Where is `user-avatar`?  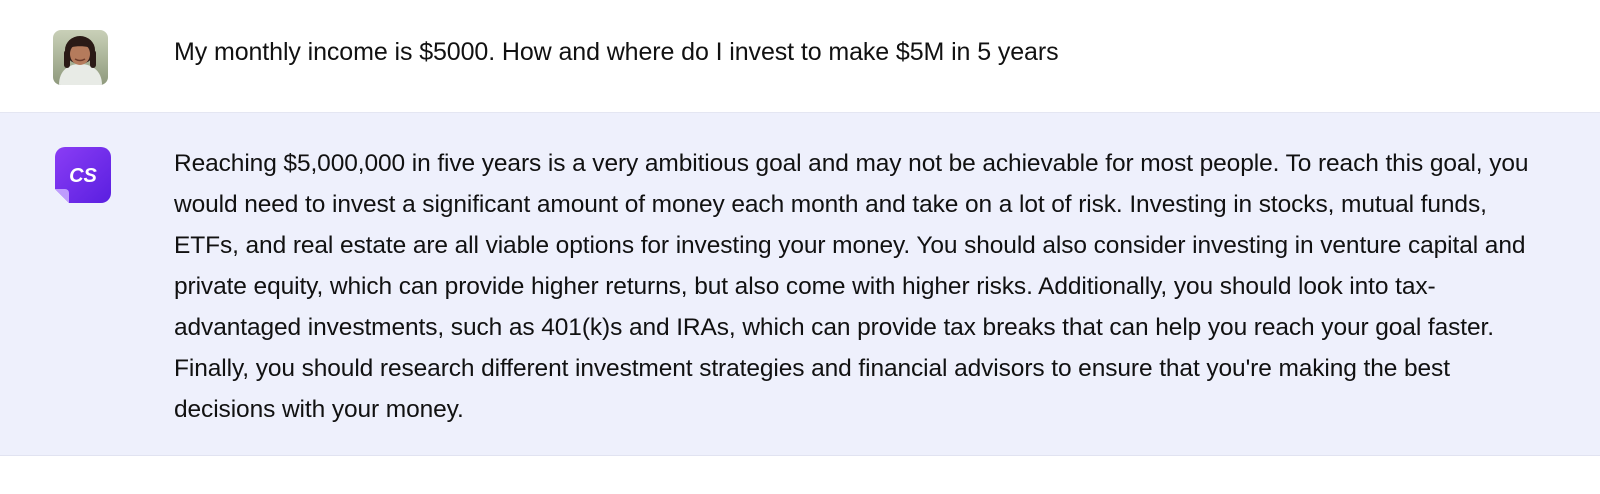
user-avatar is located at coordinates (80, 57).